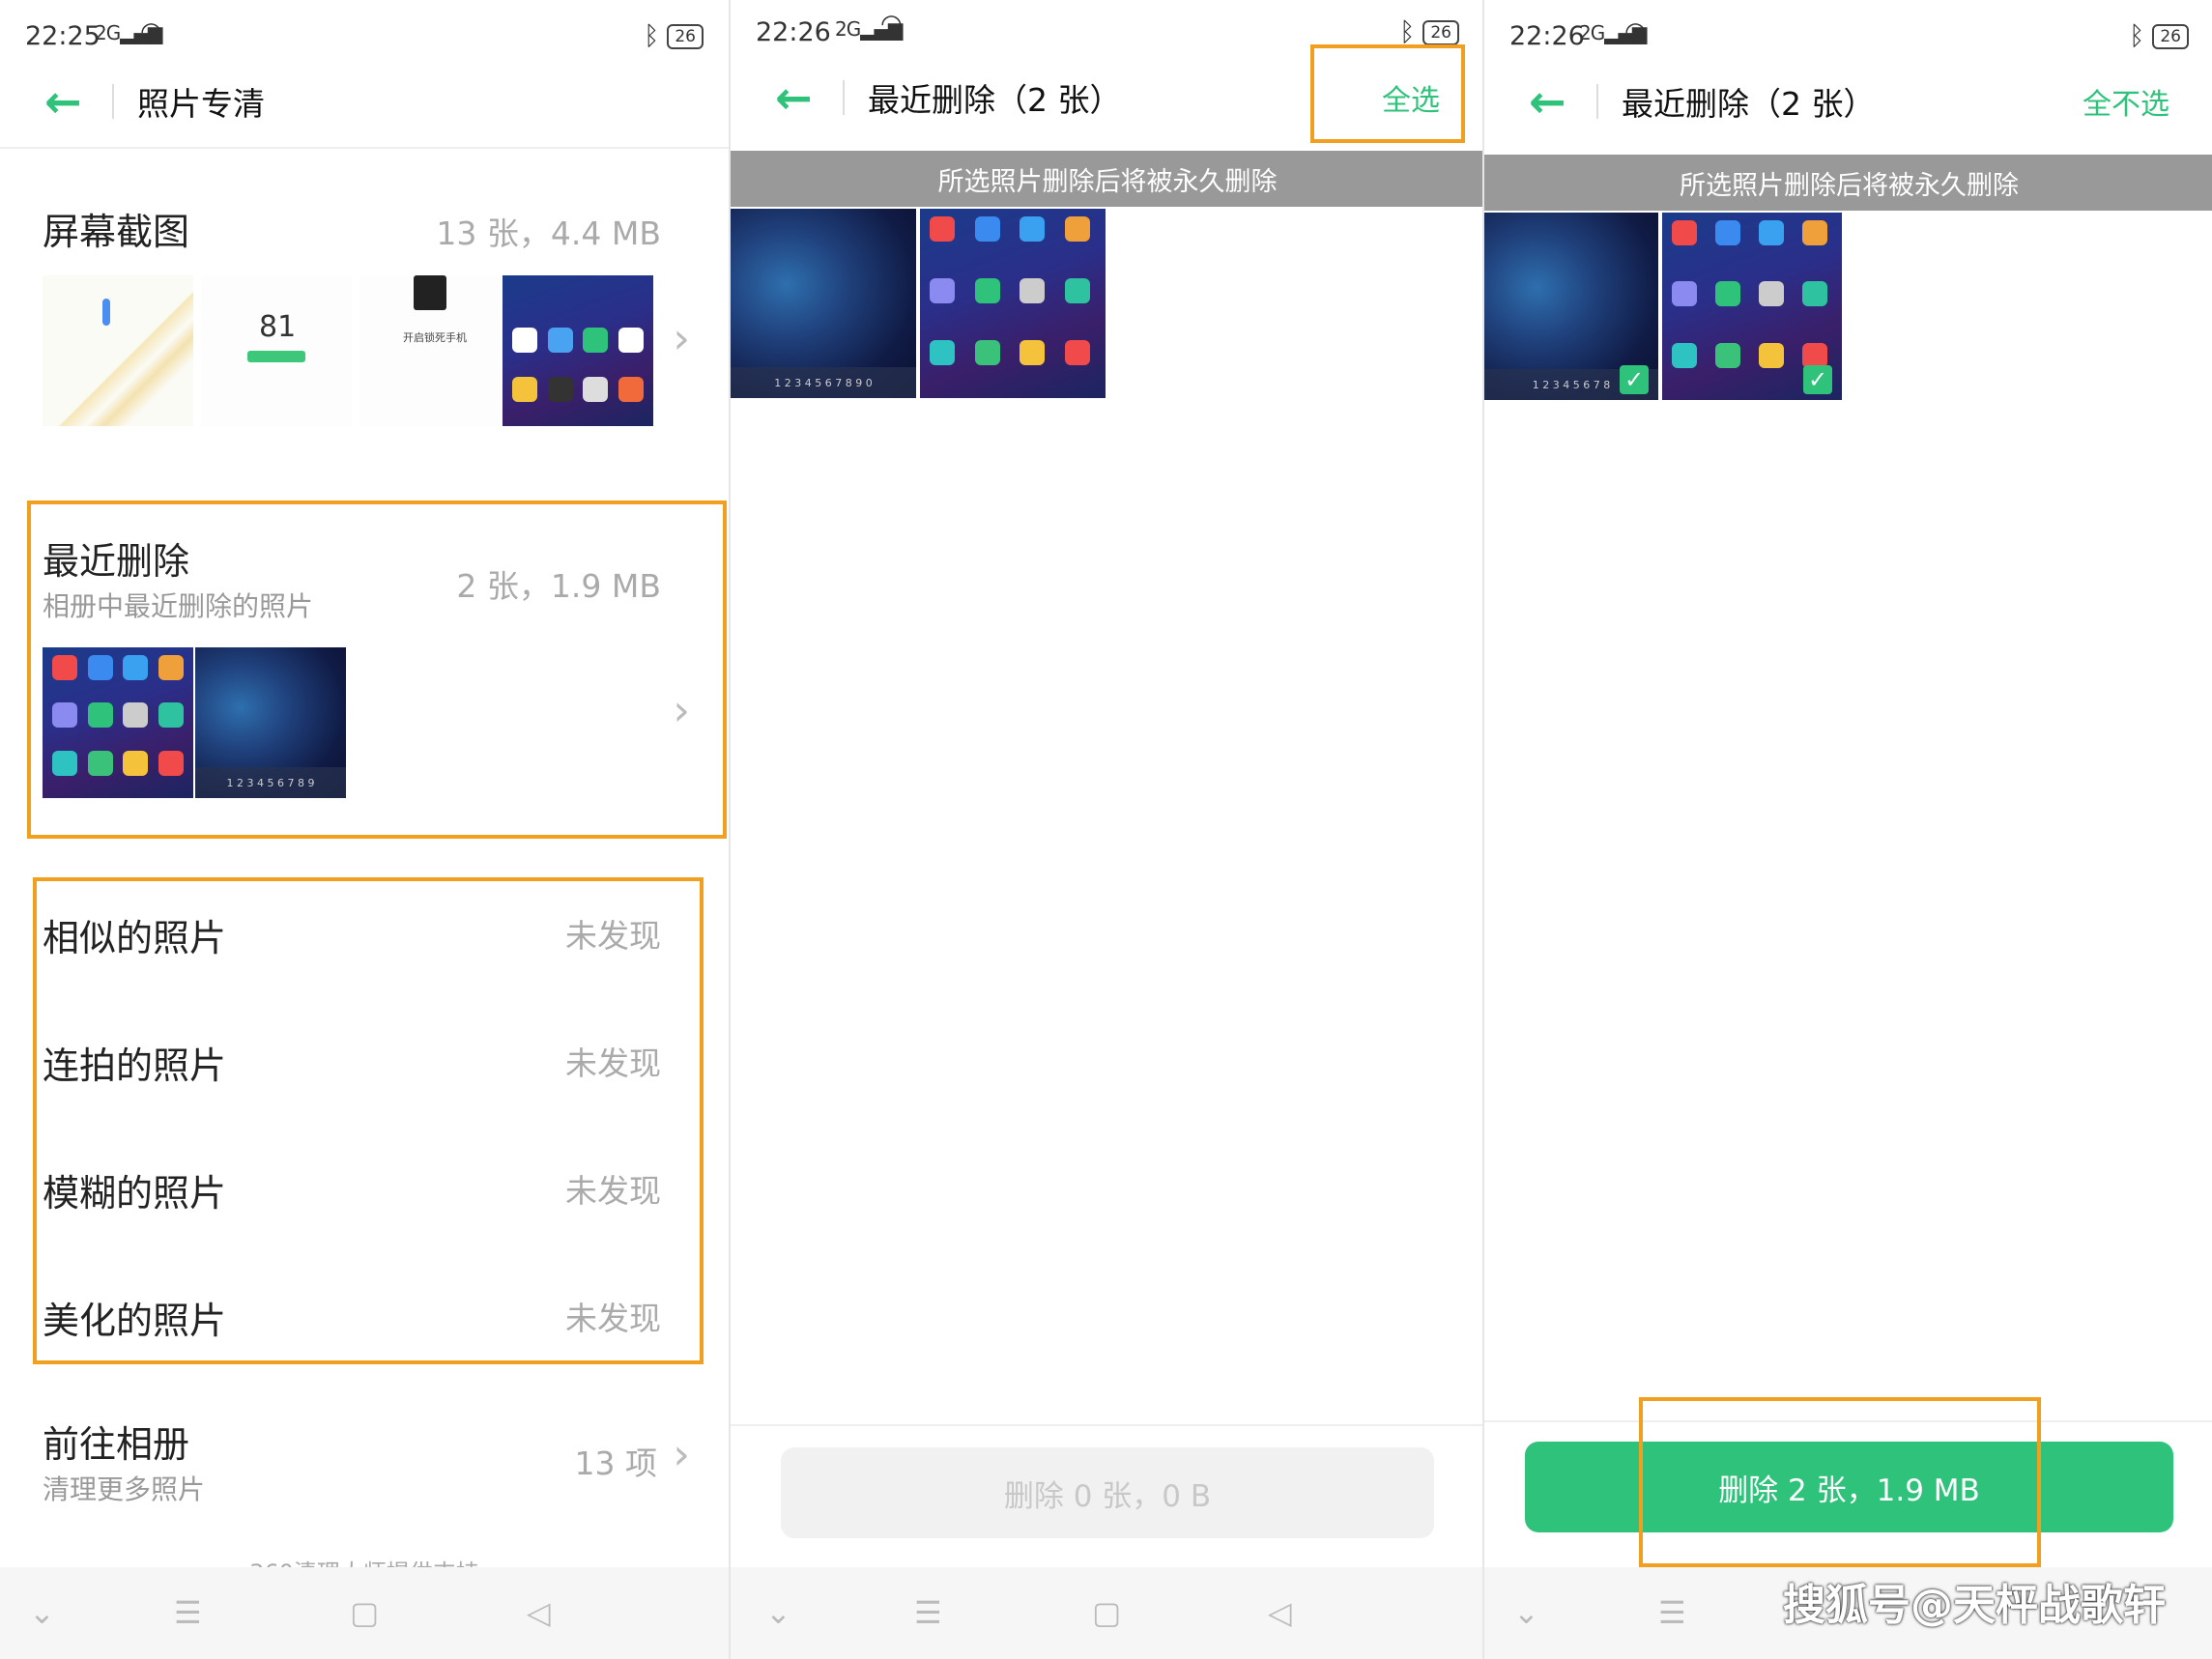 This screenshot has width=2212, height=1659. I want to click on footer-credit: 360清理大师提供支持, so click(364, 1560).